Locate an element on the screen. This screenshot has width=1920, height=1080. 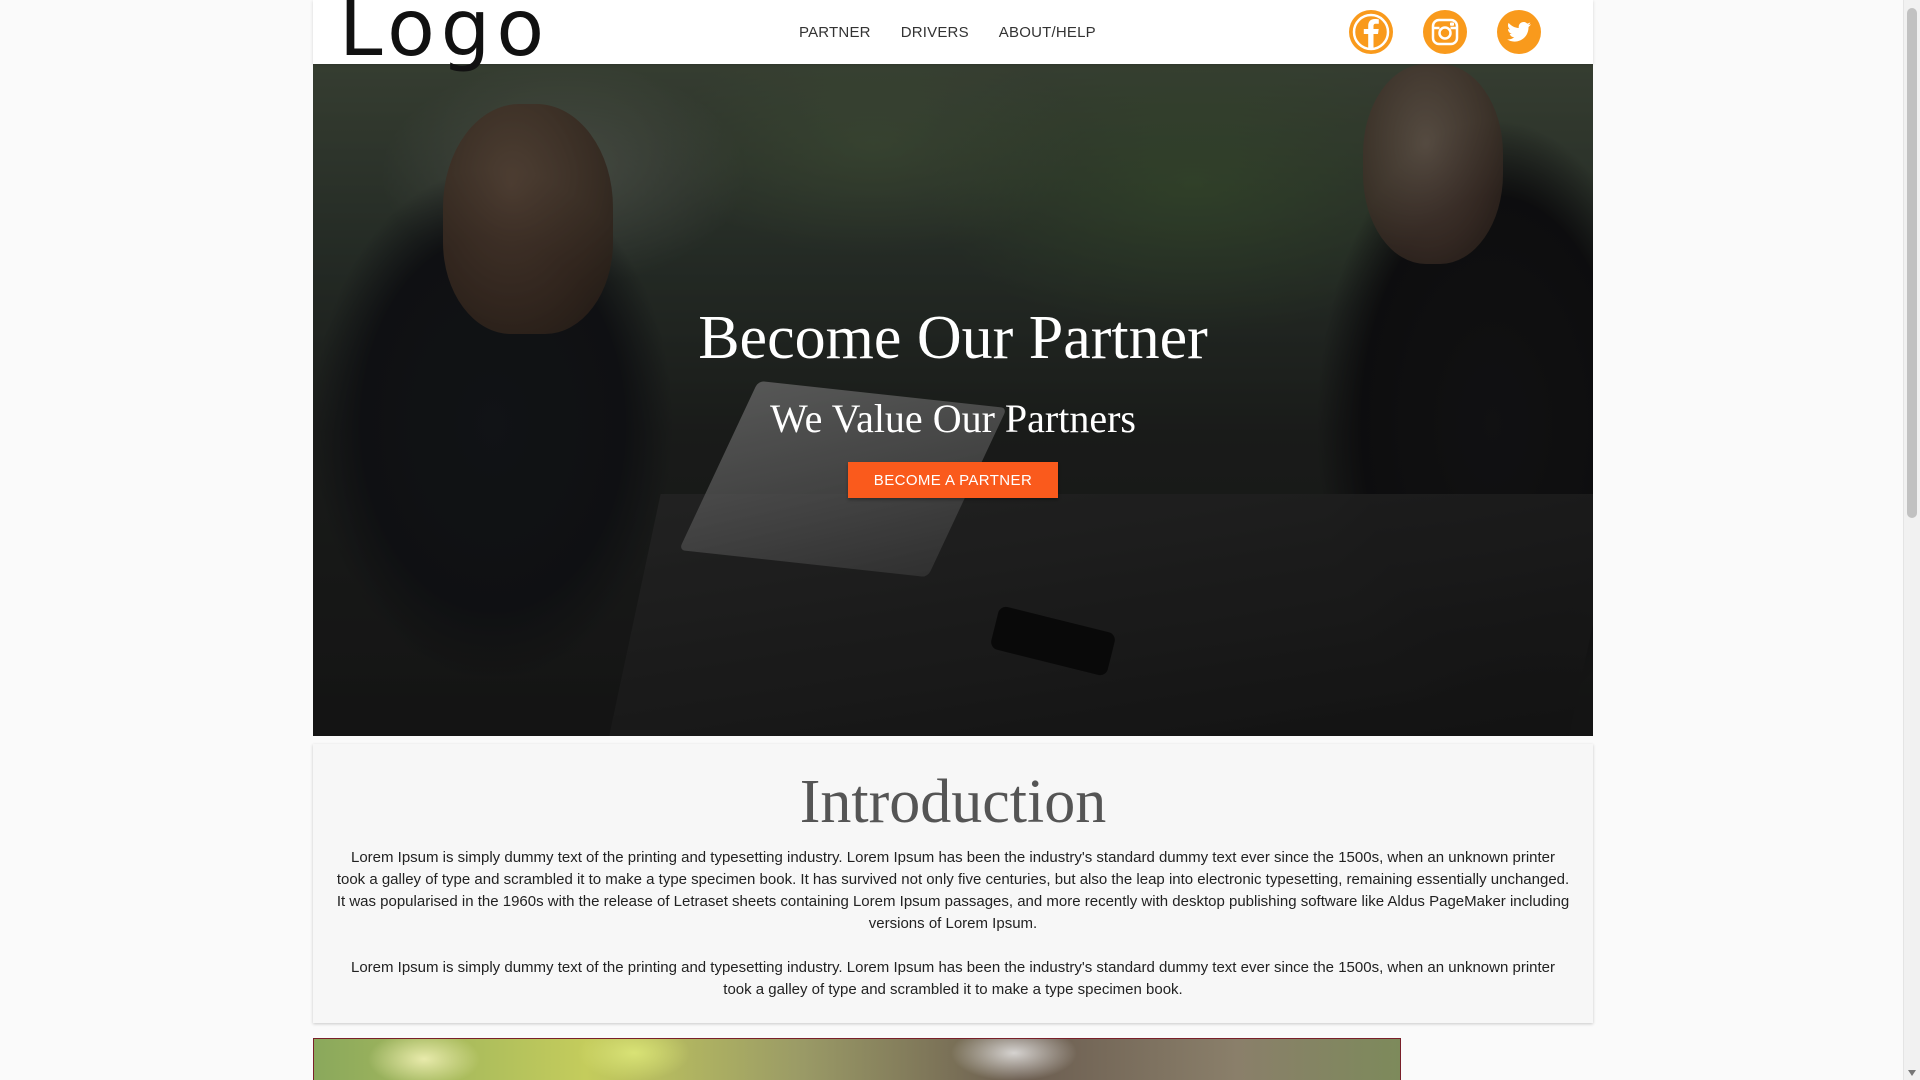
instagram-icon is located at coordinates (1445, 32).